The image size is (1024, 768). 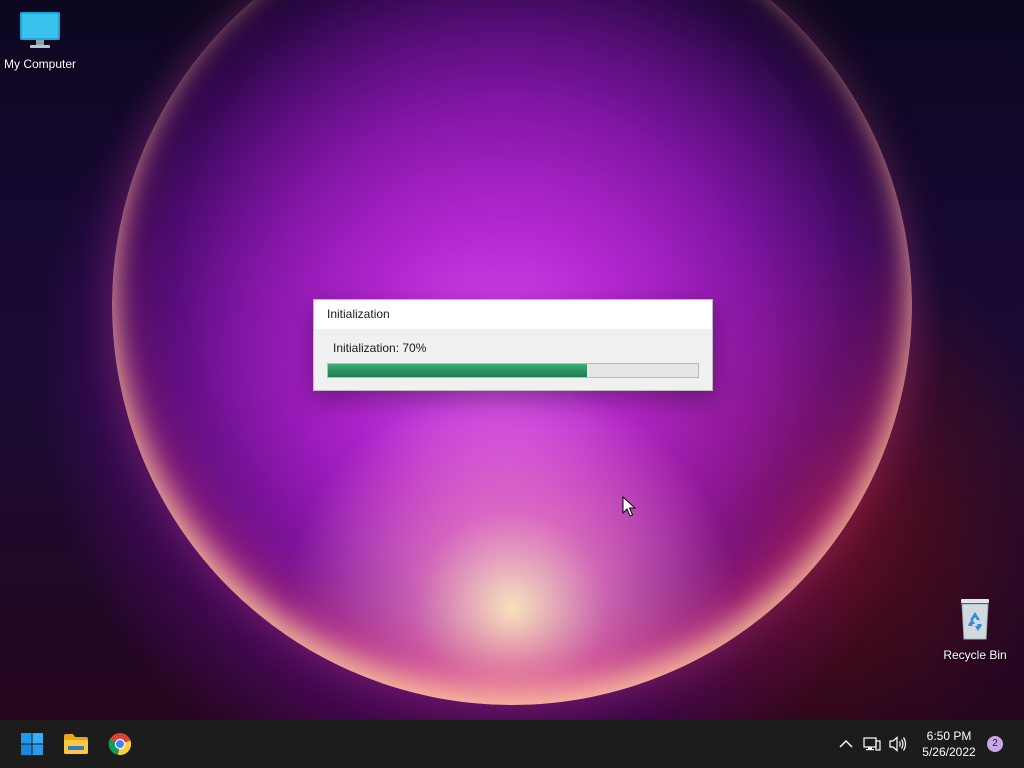 I want to click on clock-time: 6:50 PM, so click(x=949, y=736).